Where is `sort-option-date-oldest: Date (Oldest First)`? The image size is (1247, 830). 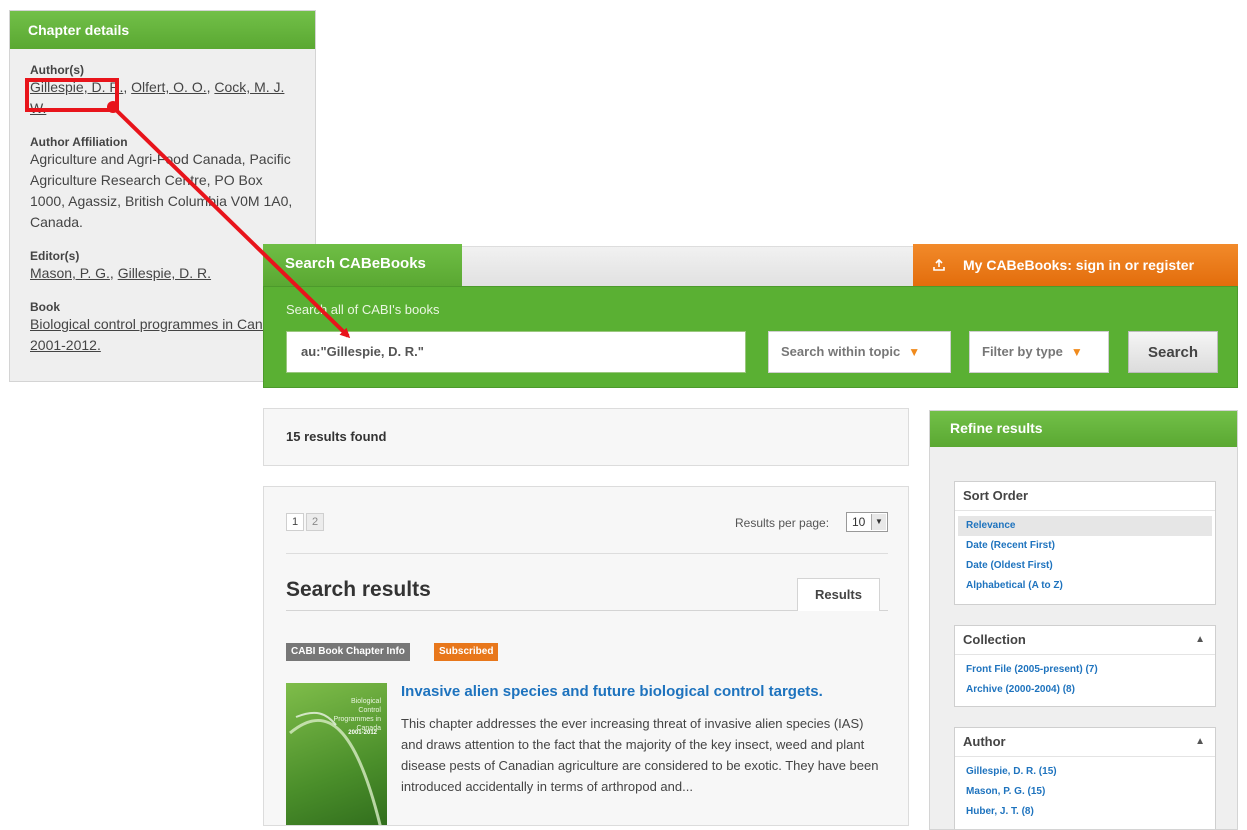 sort-option-date-oldest: Date (Oldest First) is located at coordinates (1085, 566).